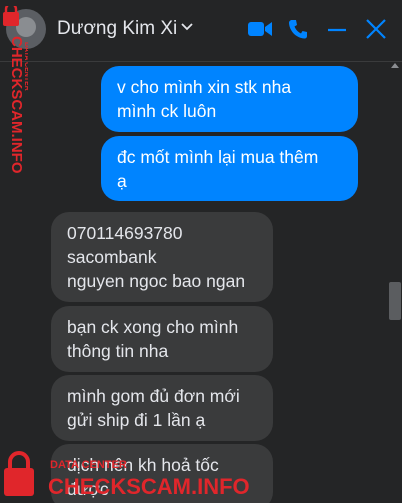  Describe the element at coordinates (395, 301) in the screenshot. I see `scrollbar-thumb` at that location.